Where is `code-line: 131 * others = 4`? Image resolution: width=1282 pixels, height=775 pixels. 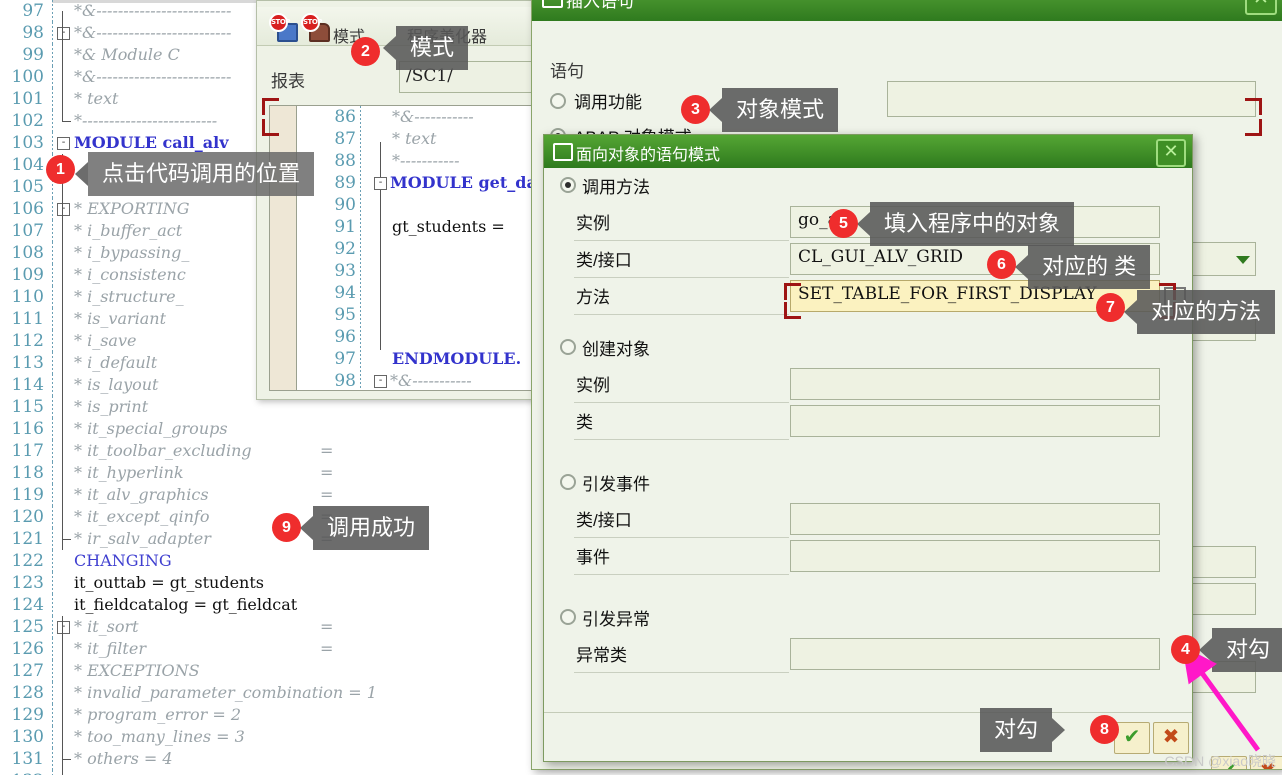
code-line: 131 * others = 4 is located at coordinates (270, 759).